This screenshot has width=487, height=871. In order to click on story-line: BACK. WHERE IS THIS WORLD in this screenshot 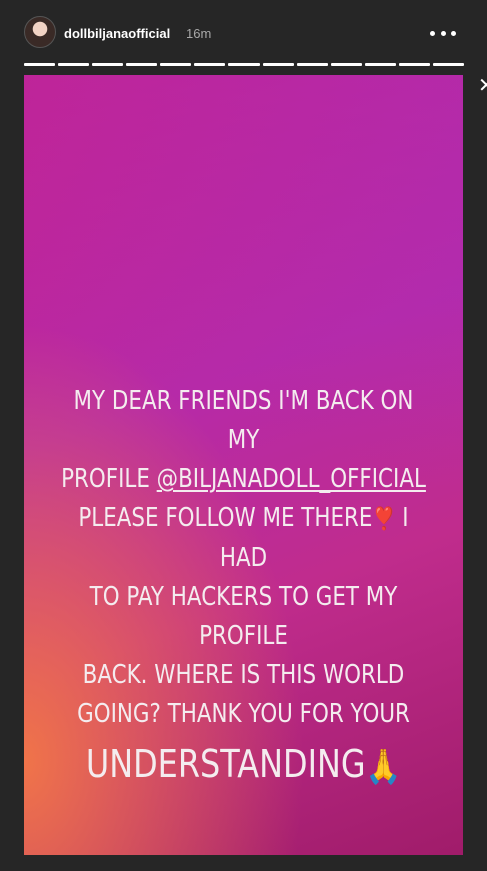, I will do `click(243, 675)`.